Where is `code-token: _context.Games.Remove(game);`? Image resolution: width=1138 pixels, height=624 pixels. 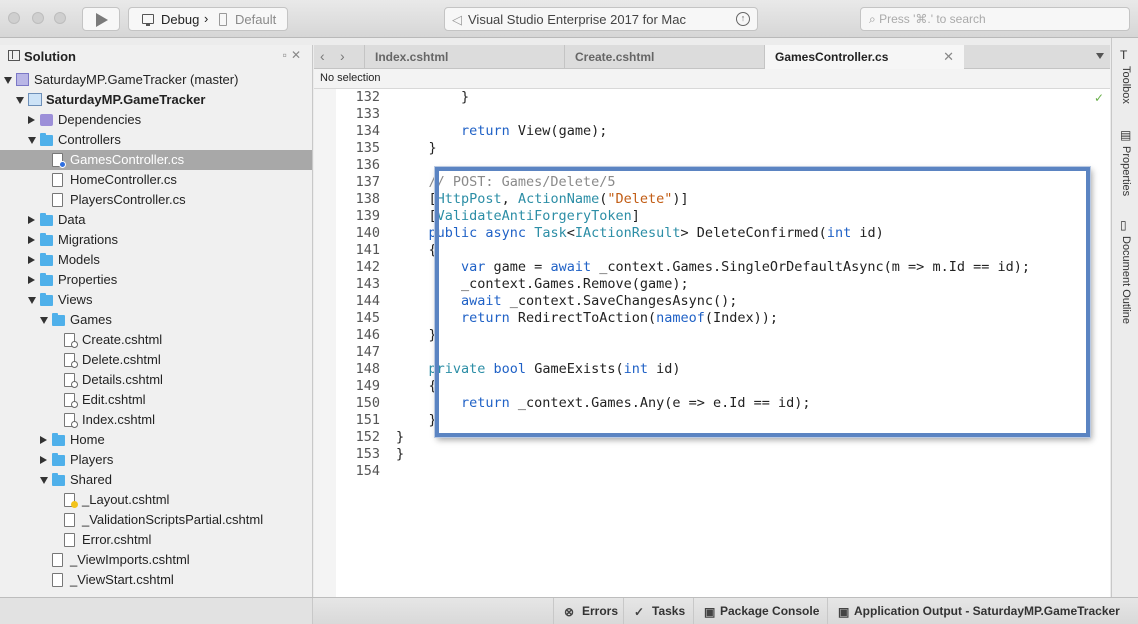
code-token: _context.Games.Remove(game); is located at coordinates (542, 284).